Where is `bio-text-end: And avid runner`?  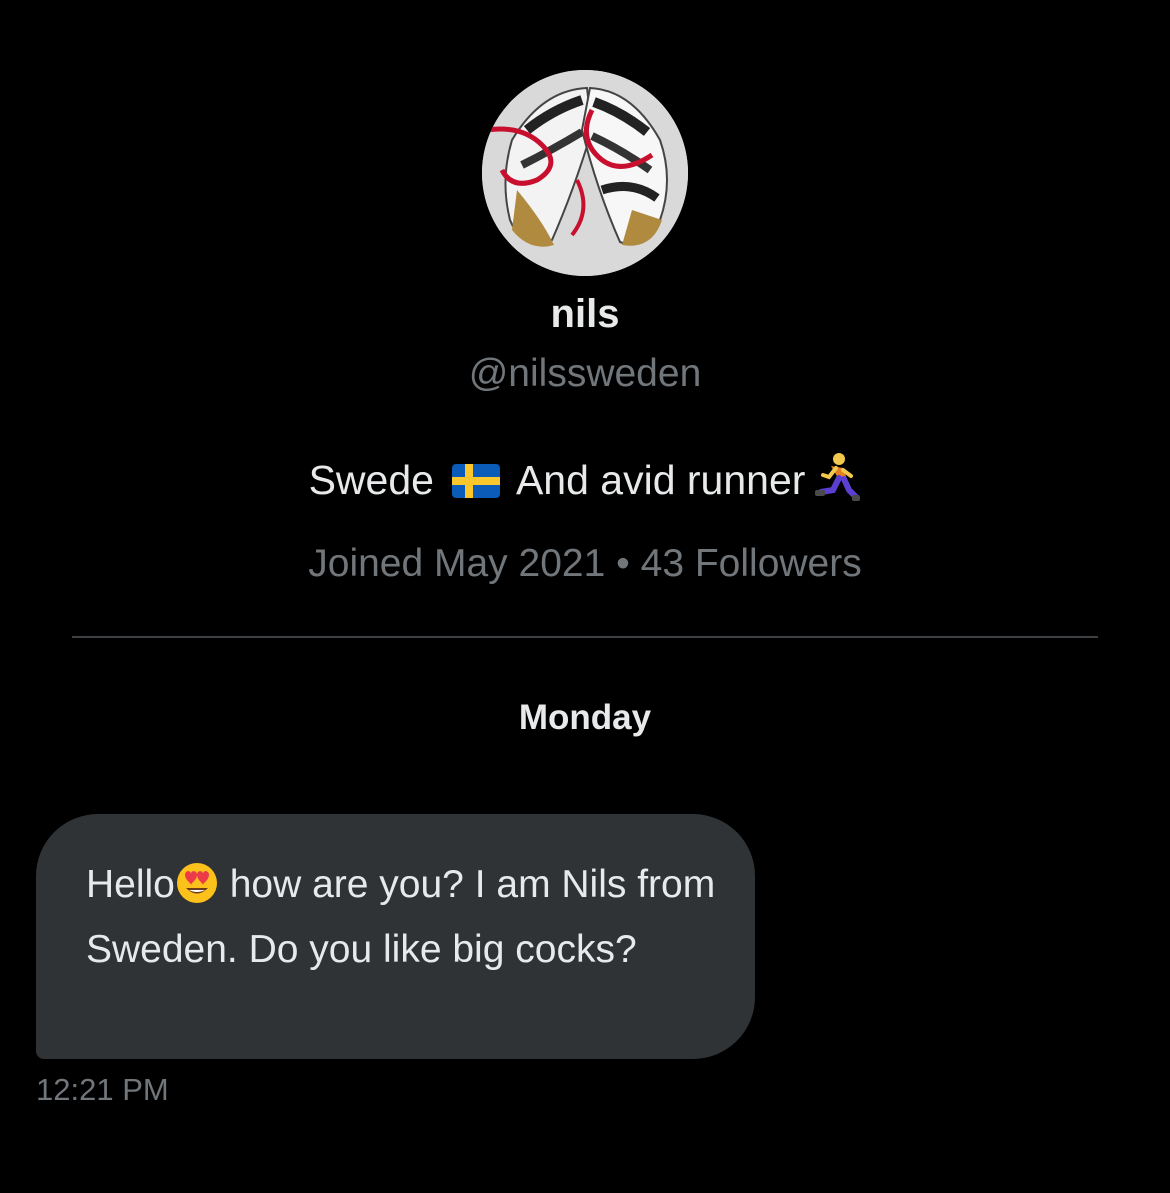 bio-text-end: And avid runner is located at coordinates (660, 480).